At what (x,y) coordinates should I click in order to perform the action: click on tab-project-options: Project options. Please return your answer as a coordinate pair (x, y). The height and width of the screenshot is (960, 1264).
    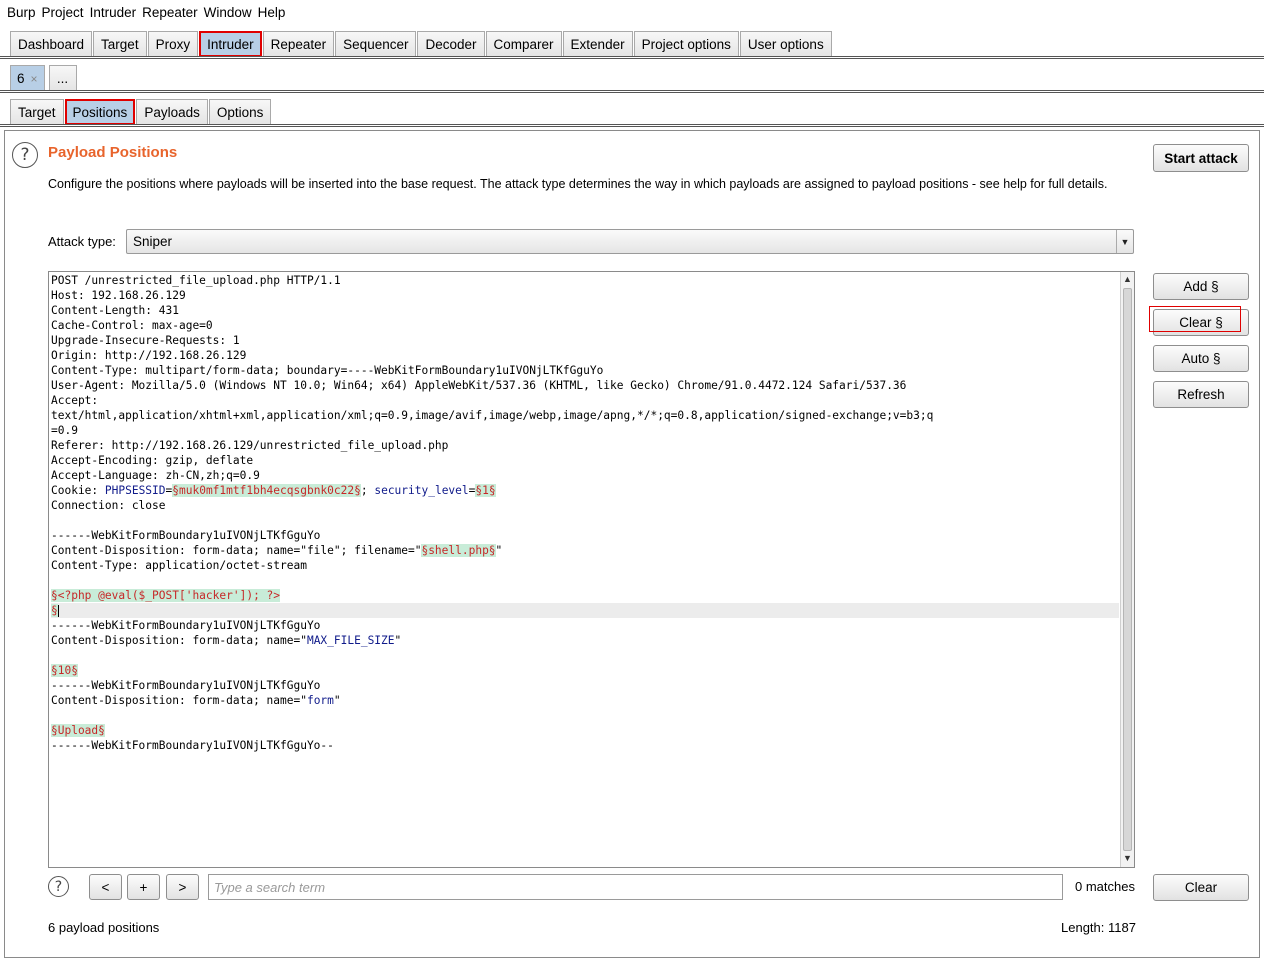
    Looking at the image, I should click on (686, 44).